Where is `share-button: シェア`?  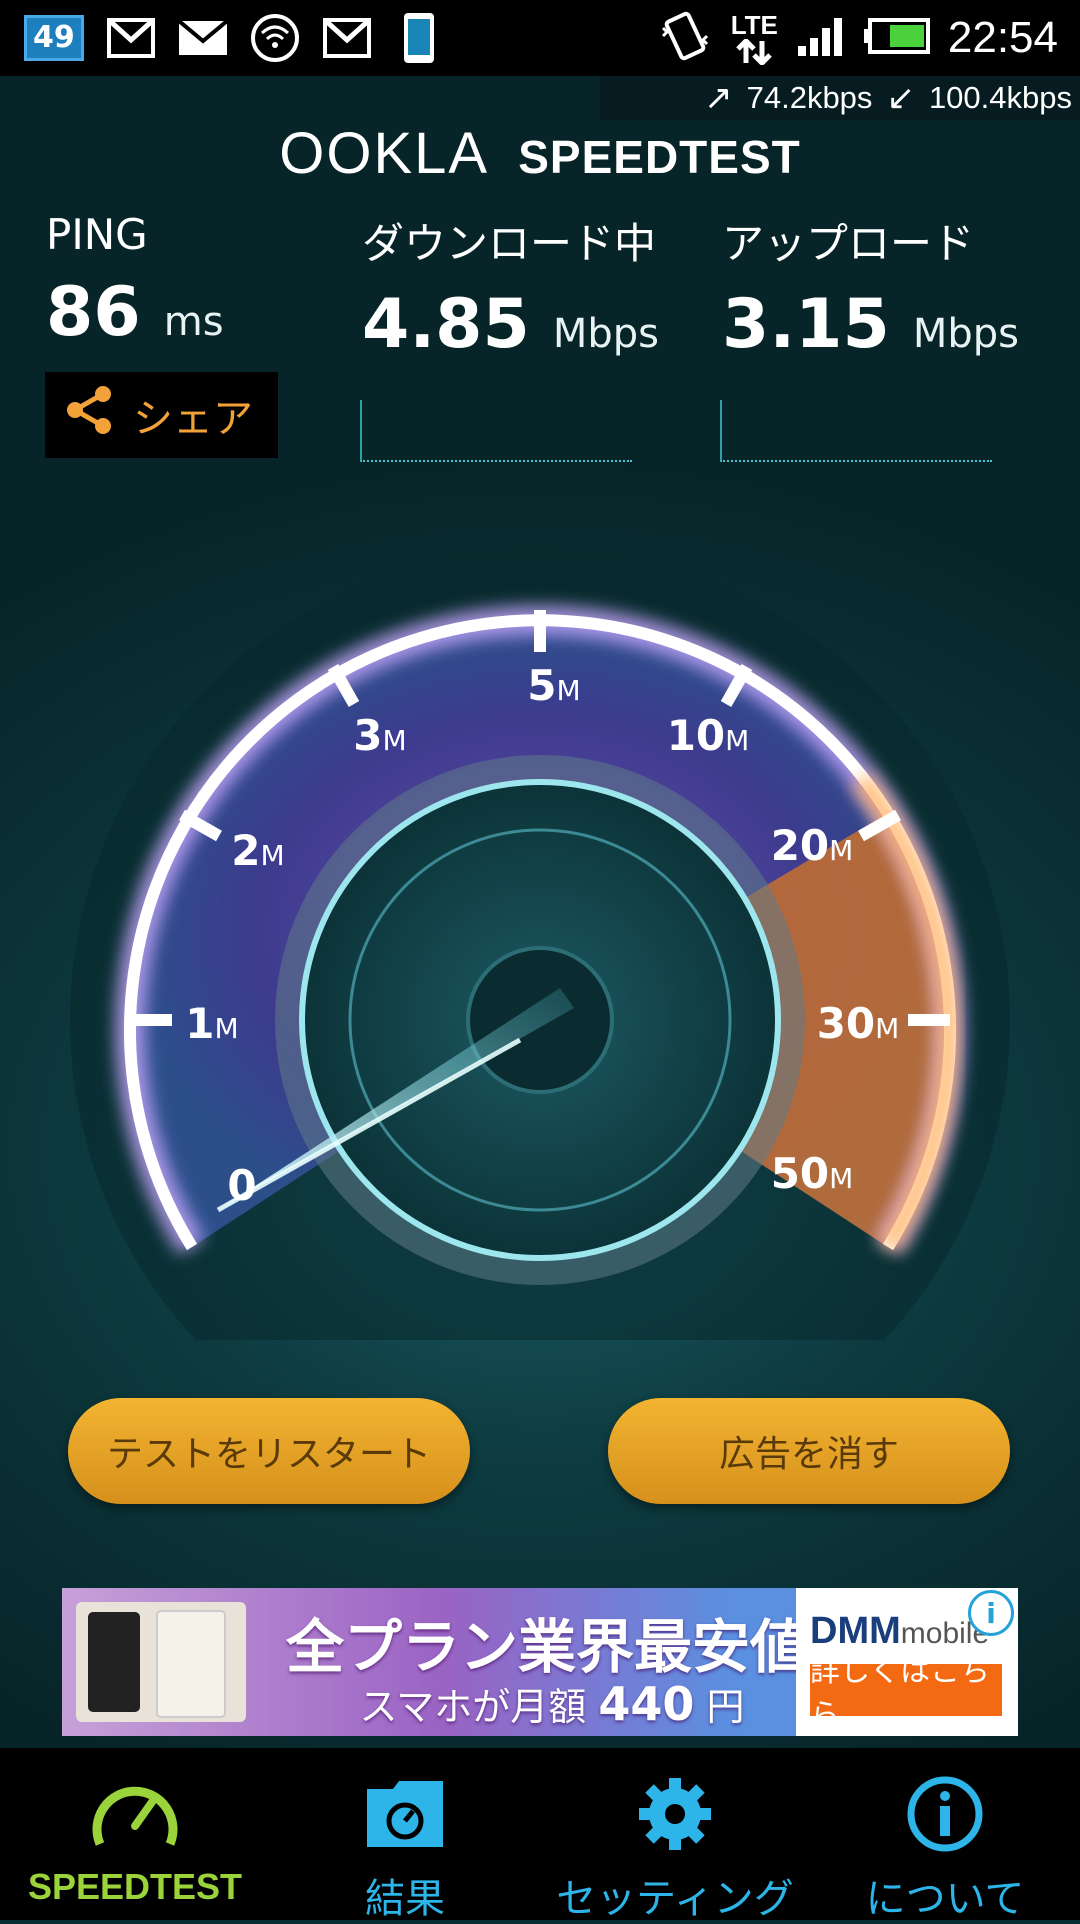
share-button: シェア is located at coordinates (161, 415).